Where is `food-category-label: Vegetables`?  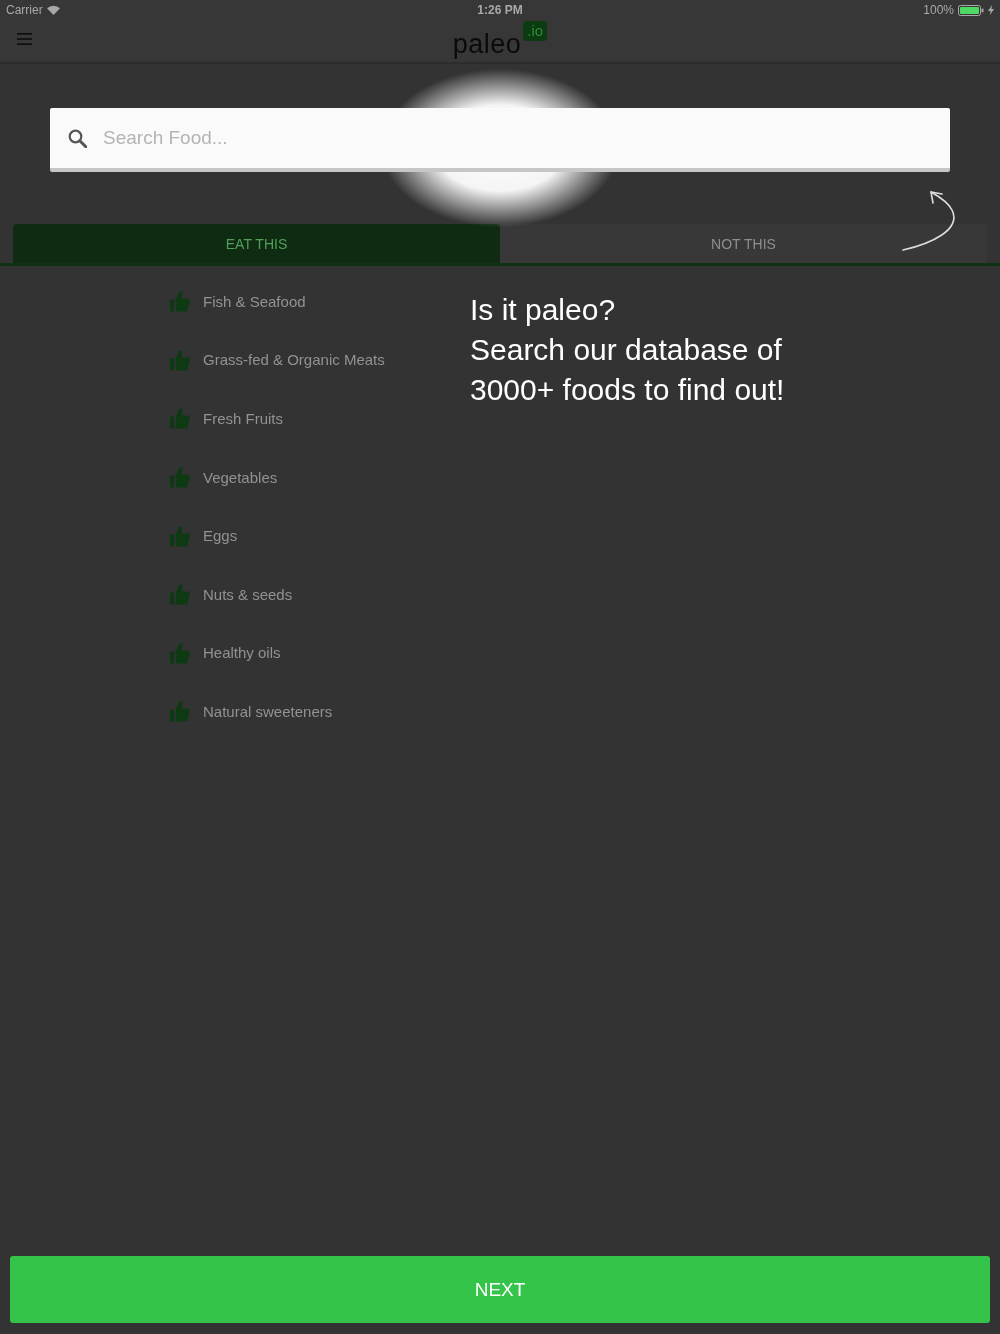 food-category-label: Vegetables is located at coordinates (240, 477).